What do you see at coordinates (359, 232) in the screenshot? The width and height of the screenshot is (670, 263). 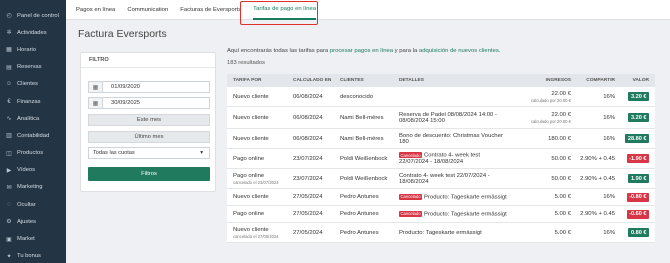 I see `customer-name: Pedro Antunes` at bounding box center [359, 232].